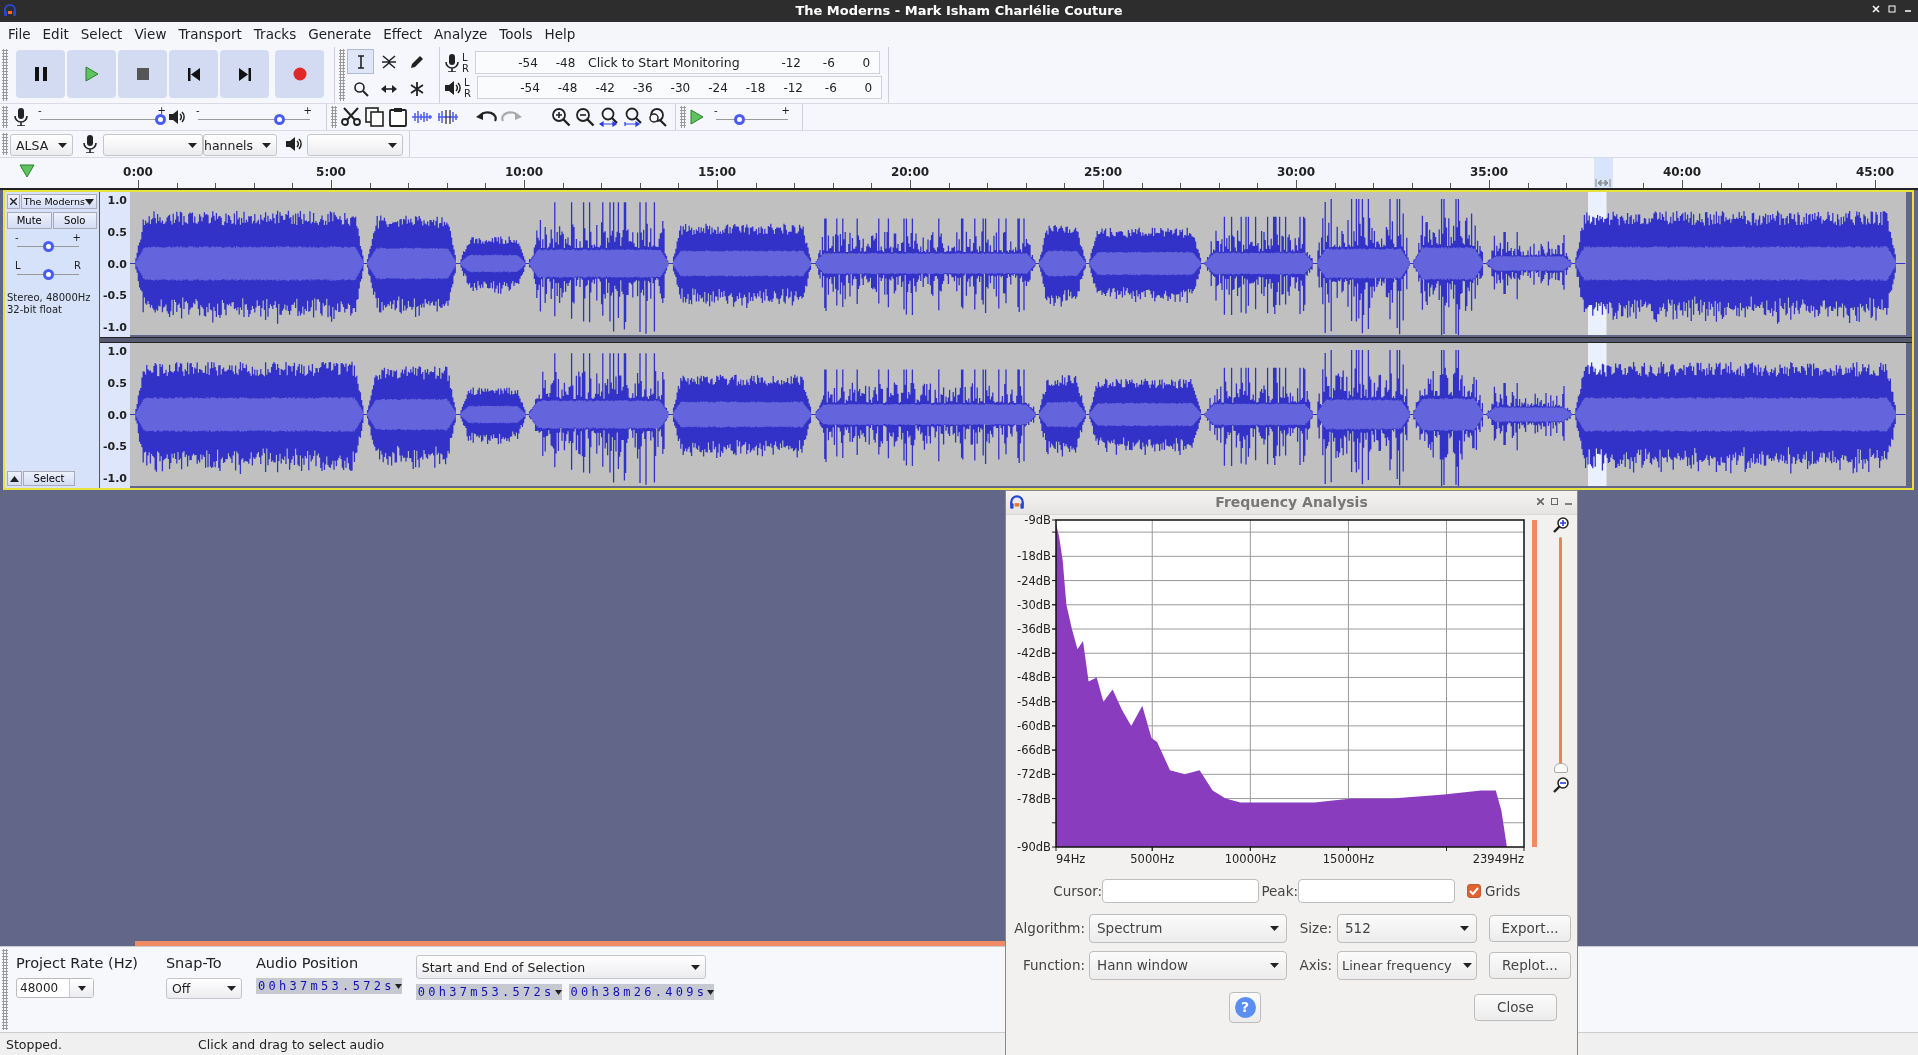 The image size is (1918, 1055). Describe the element at coordinates (360, 88) in the screenshot. I see `magnifier-icon` at that location.